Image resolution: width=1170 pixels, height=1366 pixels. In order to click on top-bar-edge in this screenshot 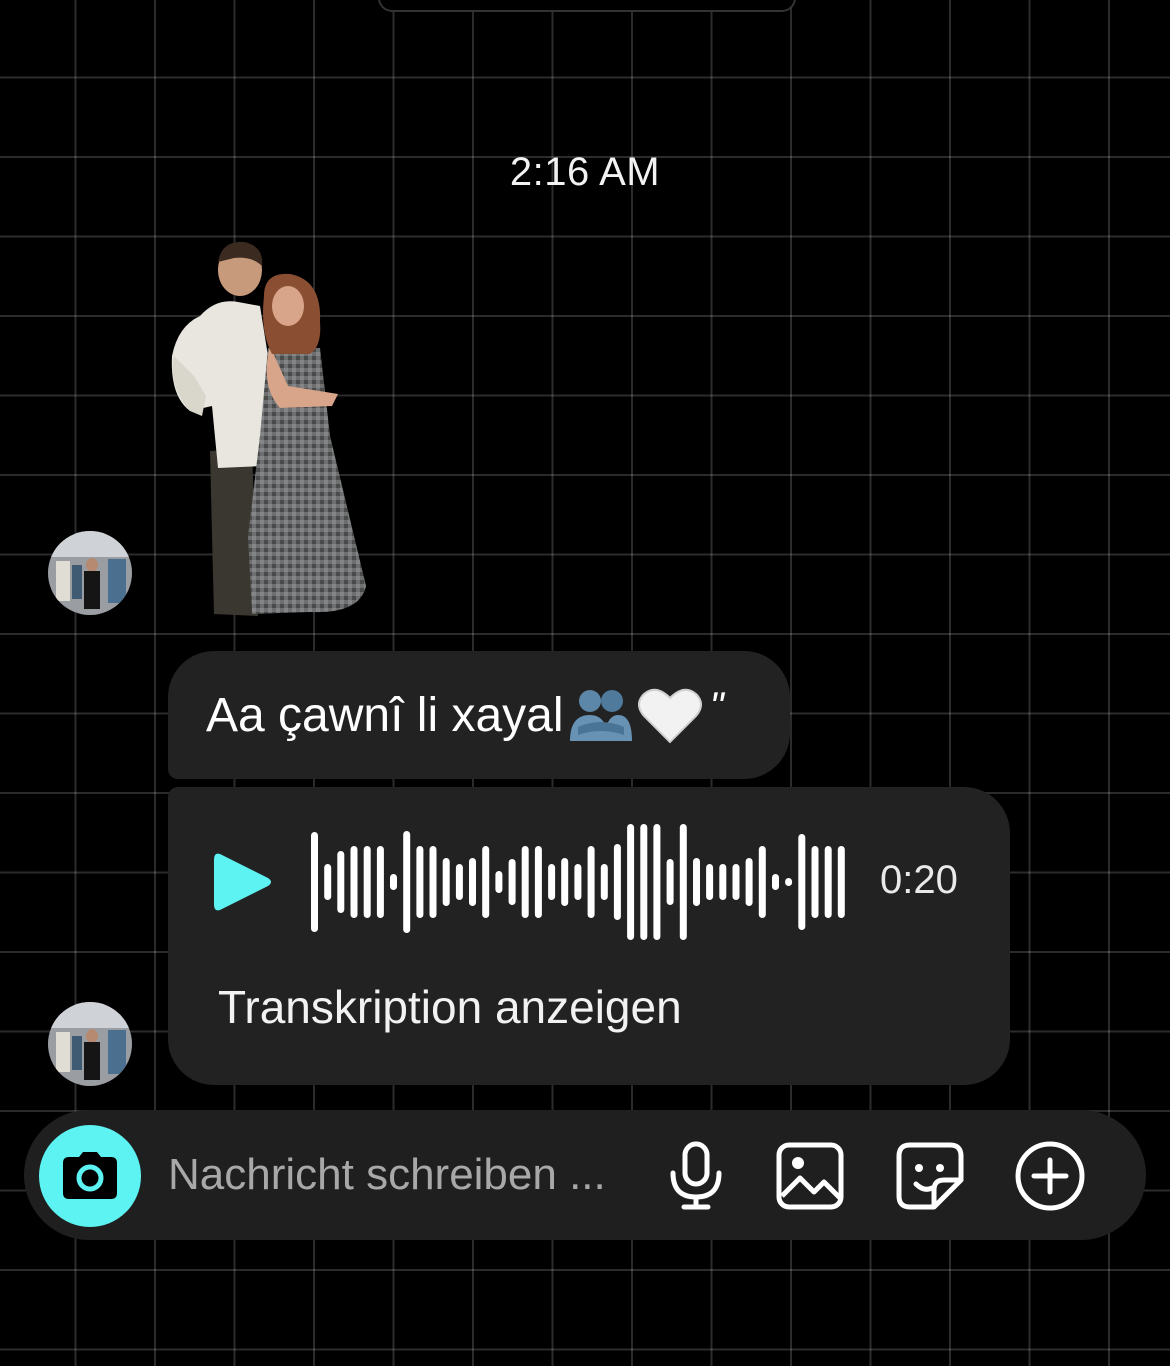, I will do `click(587, 6)`.